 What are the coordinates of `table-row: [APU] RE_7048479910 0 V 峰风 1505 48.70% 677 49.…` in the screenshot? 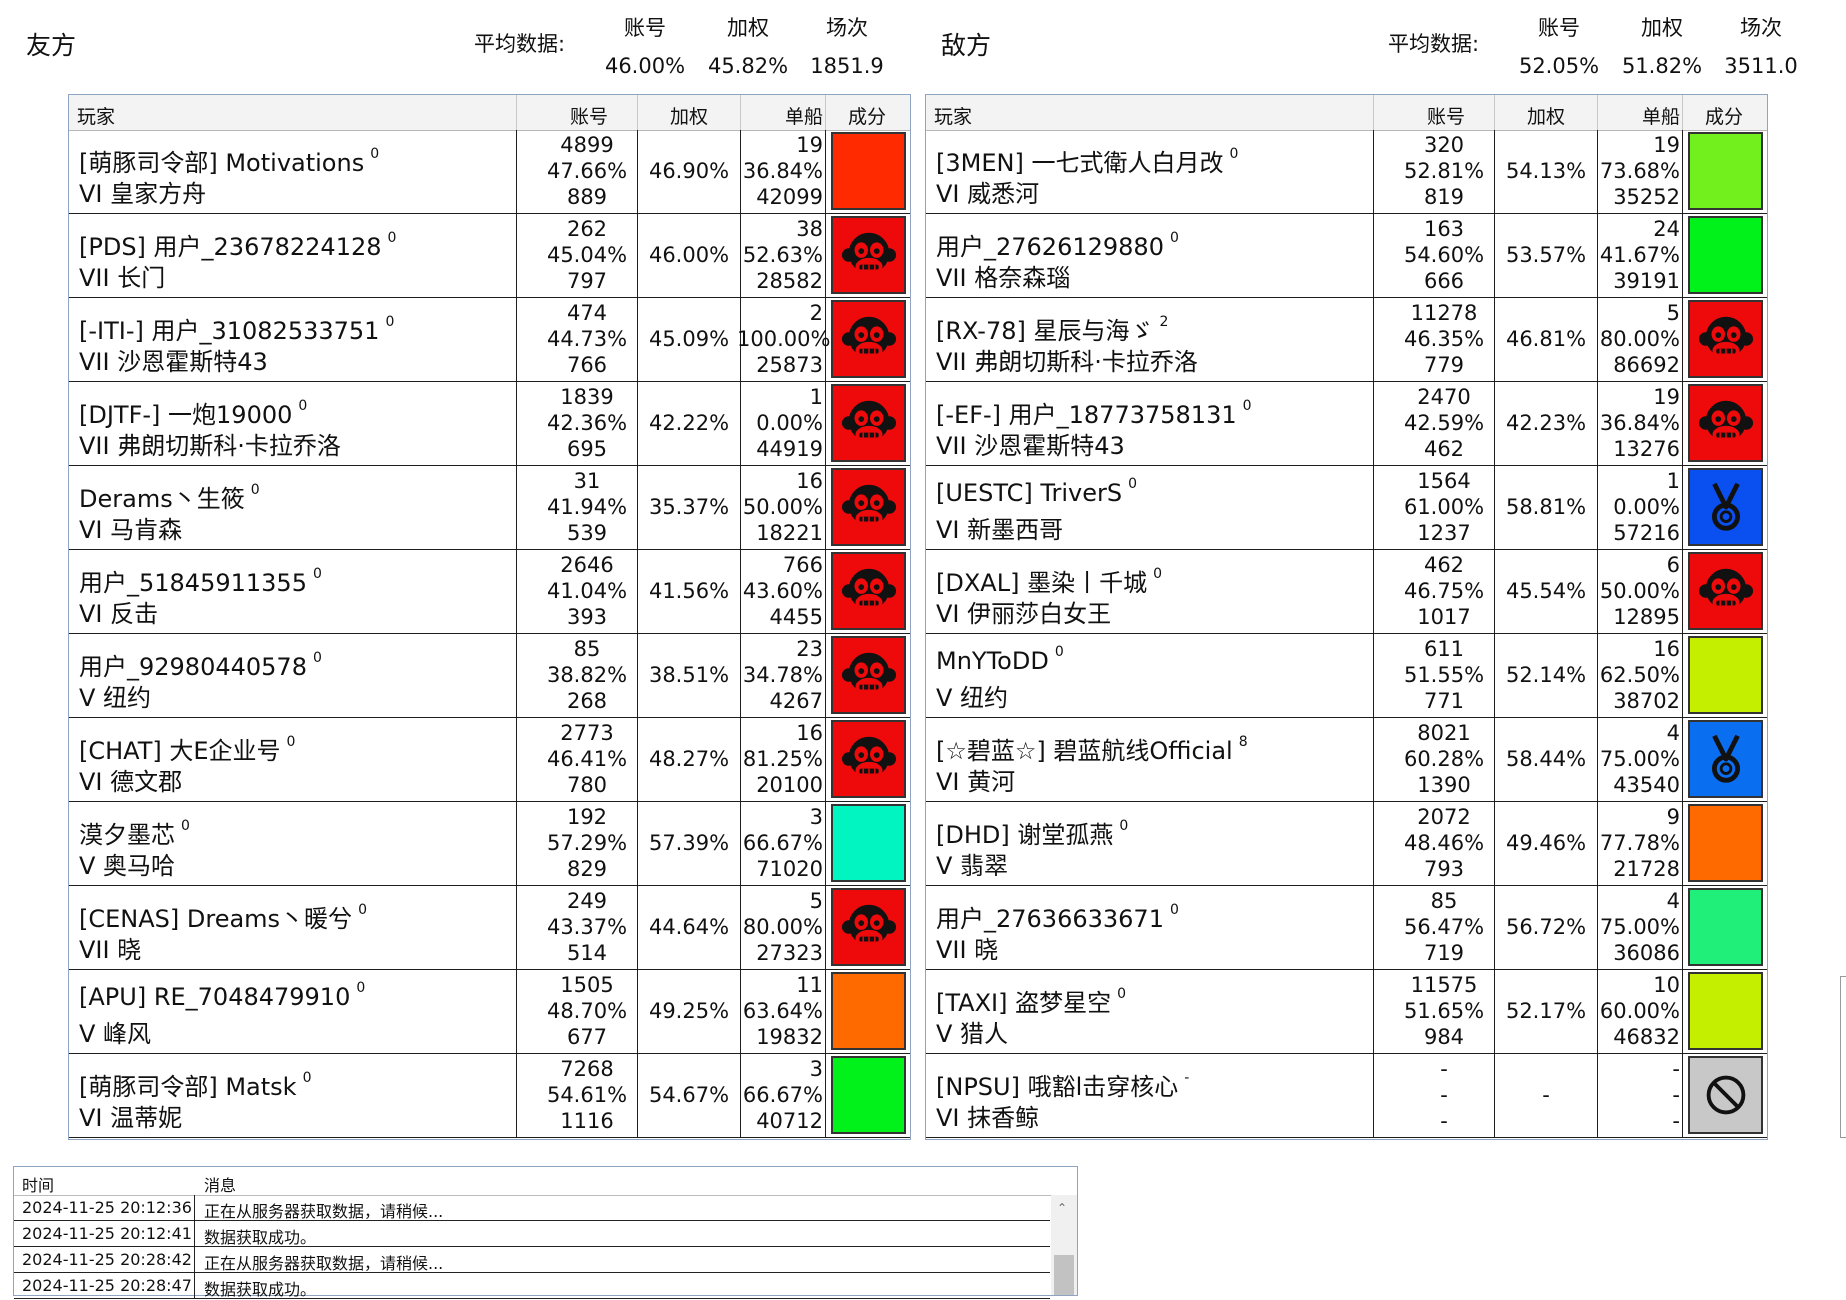 It's located at (489, 1012).